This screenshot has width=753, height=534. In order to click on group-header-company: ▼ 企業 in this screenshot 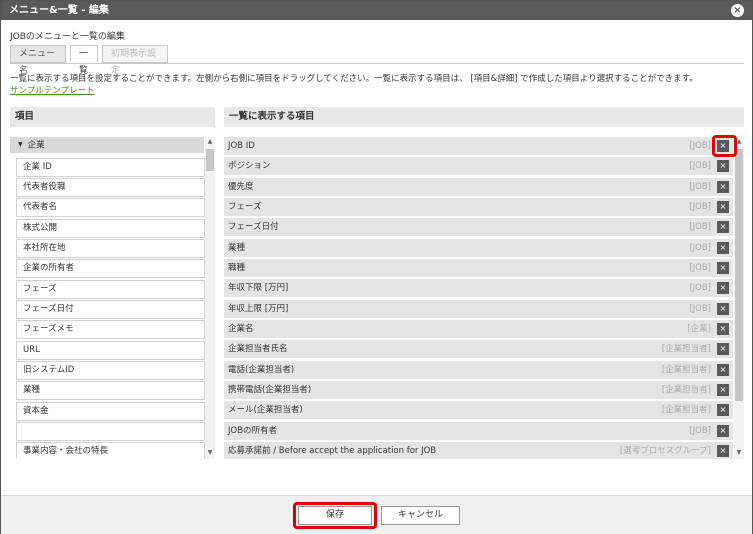, I will do `click(107, 145)`.